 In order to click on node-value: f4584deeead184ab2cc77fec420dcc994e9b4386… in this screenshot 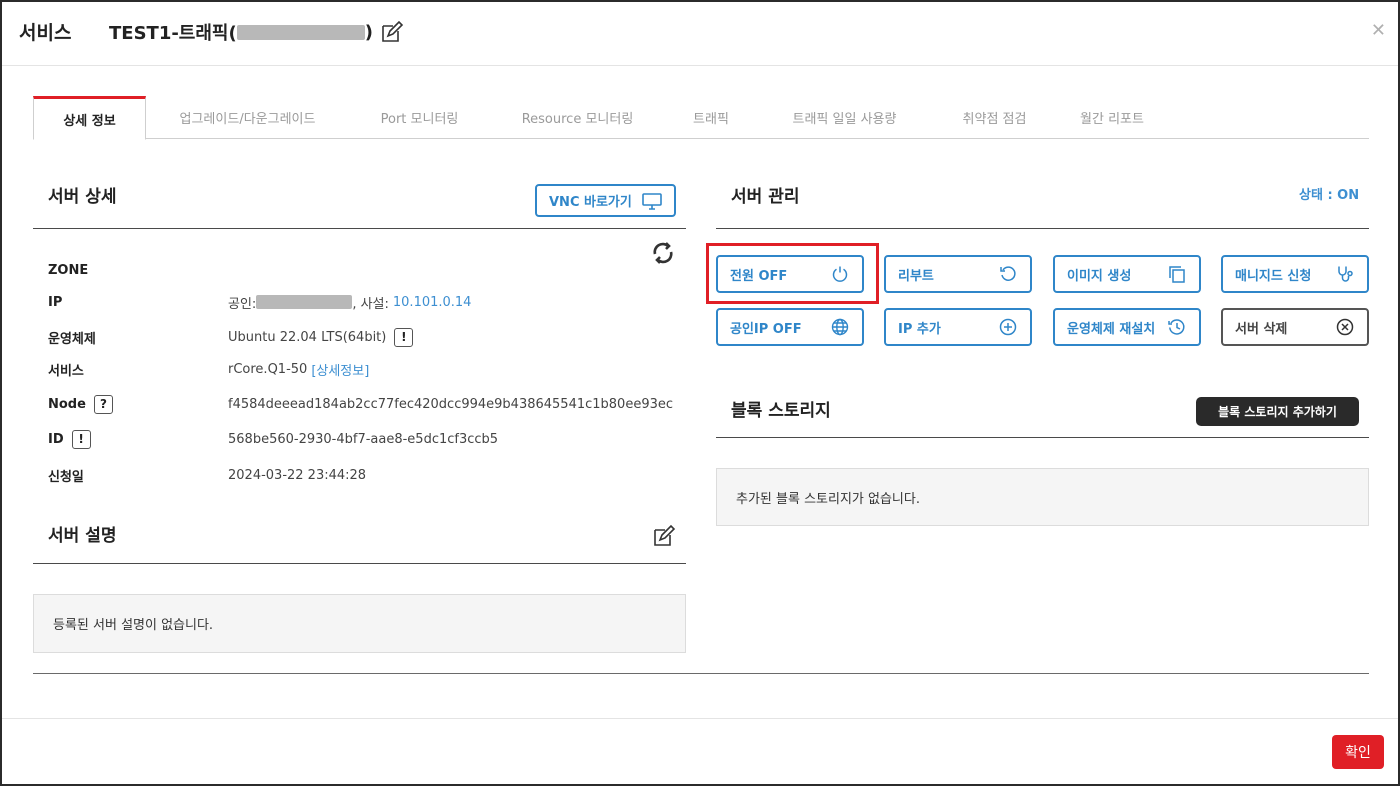, I will do `click(451, 404)`.